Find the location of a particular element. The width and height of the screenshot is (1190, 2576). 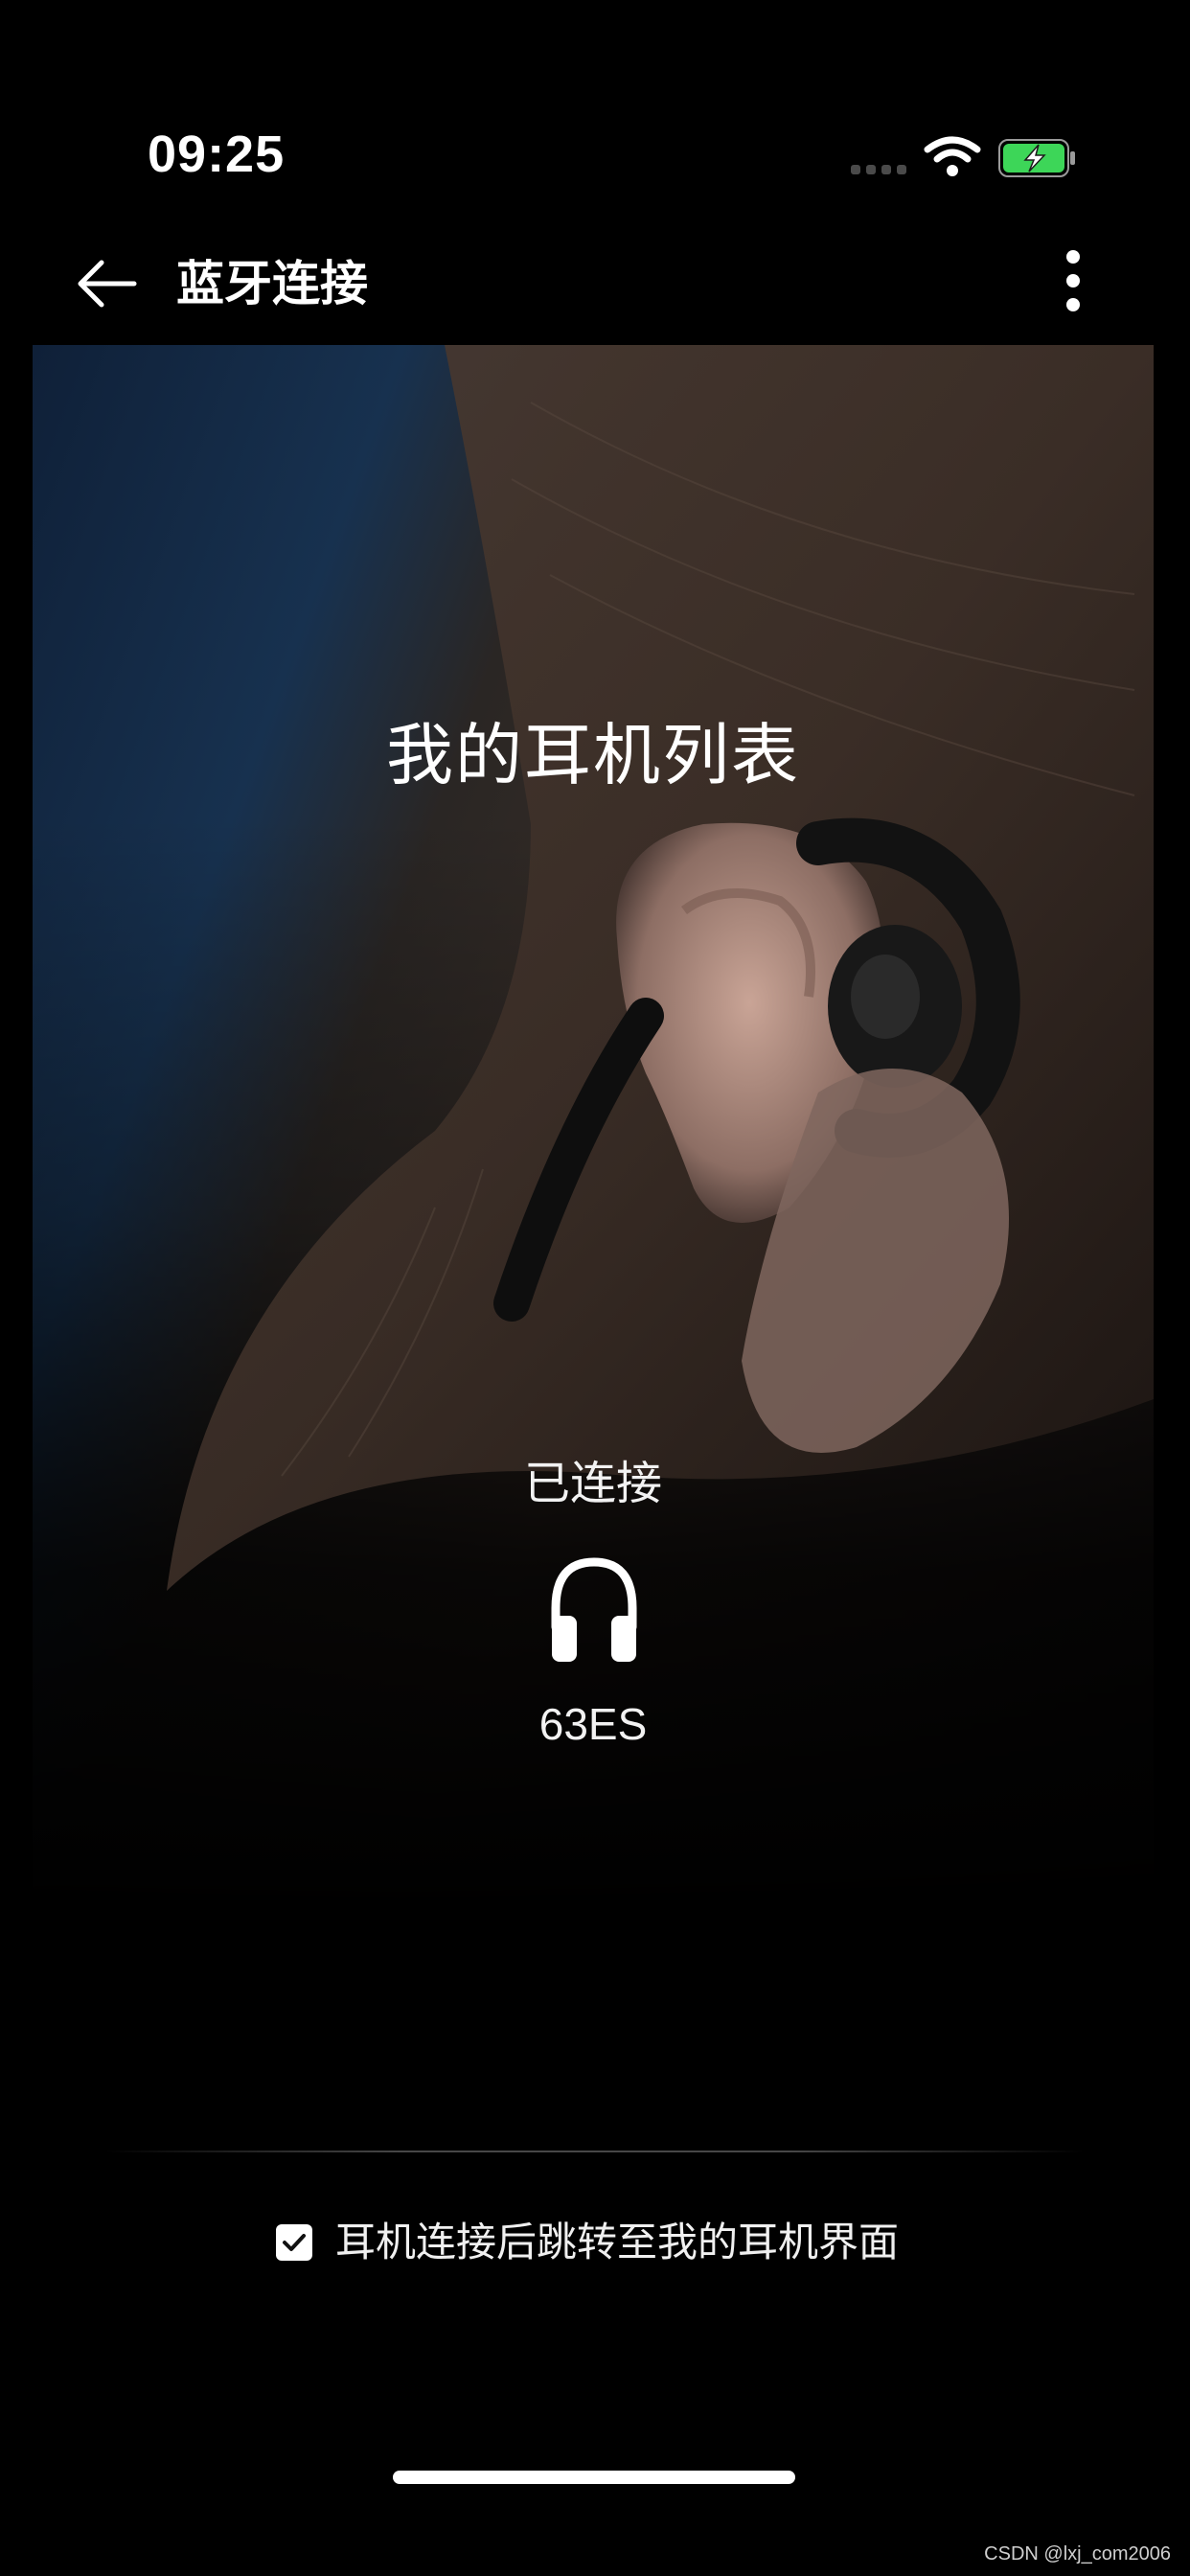

wifi-icon is located at coordinates (952, 156).